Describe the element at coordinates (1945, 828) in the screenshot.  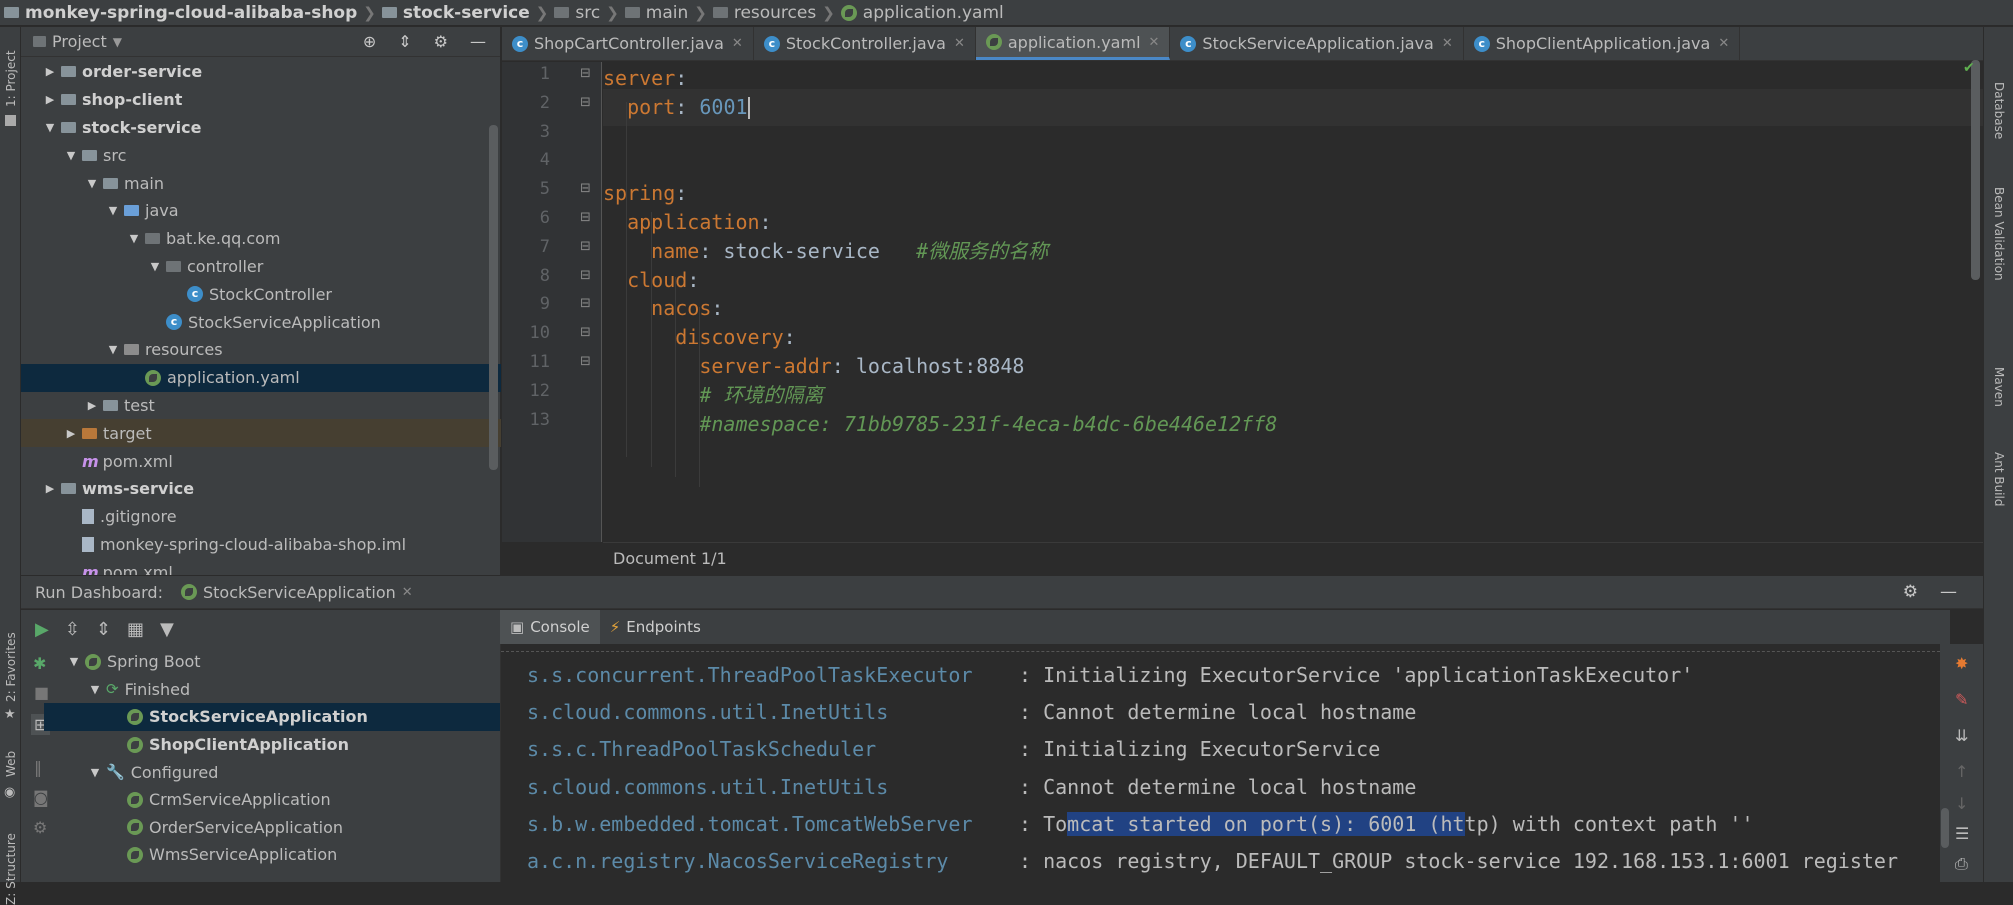
I see `console-scrollbar` at that location.